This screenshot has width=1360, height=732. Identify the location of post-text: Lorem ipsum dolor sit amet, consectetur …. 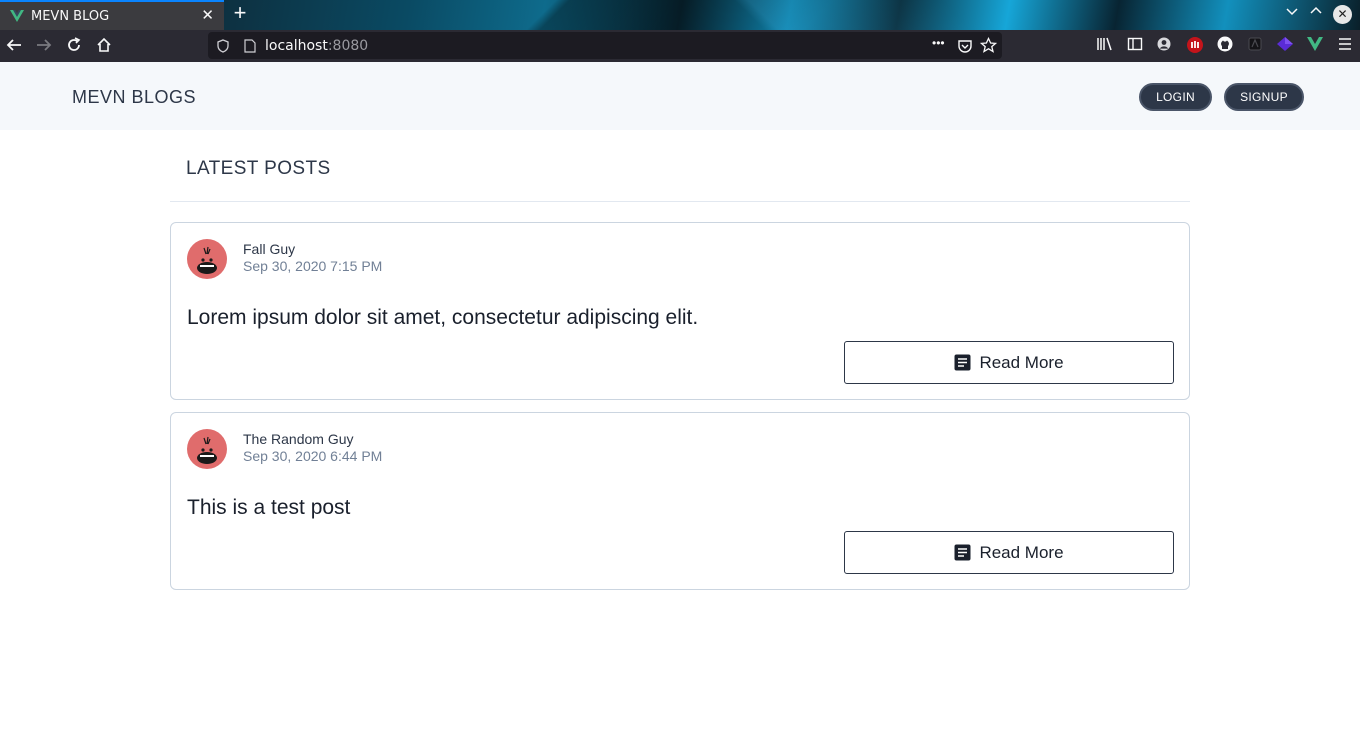
(443, 317).